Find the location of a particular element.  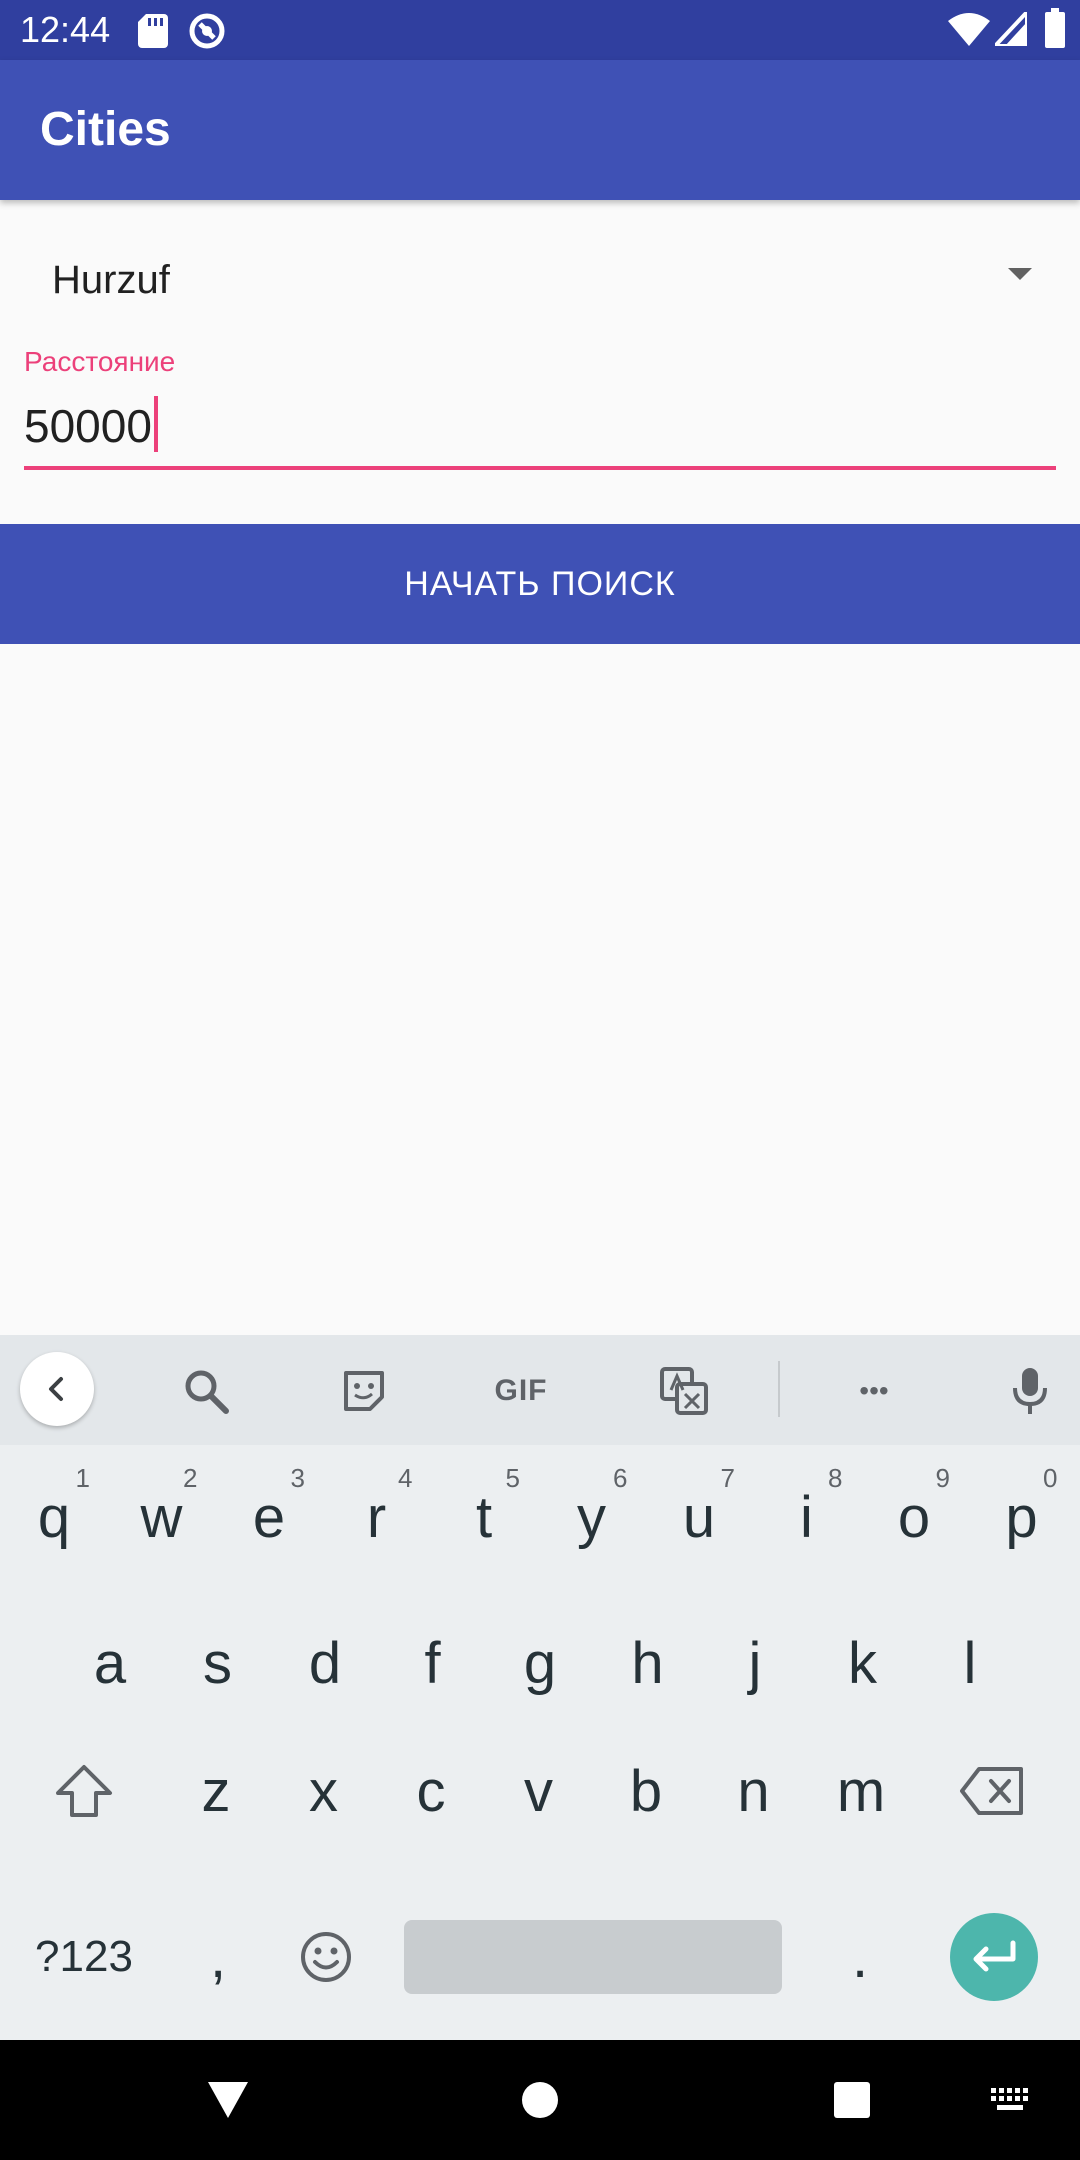

key-hint: 6 is located at coordinates (620, 1478).